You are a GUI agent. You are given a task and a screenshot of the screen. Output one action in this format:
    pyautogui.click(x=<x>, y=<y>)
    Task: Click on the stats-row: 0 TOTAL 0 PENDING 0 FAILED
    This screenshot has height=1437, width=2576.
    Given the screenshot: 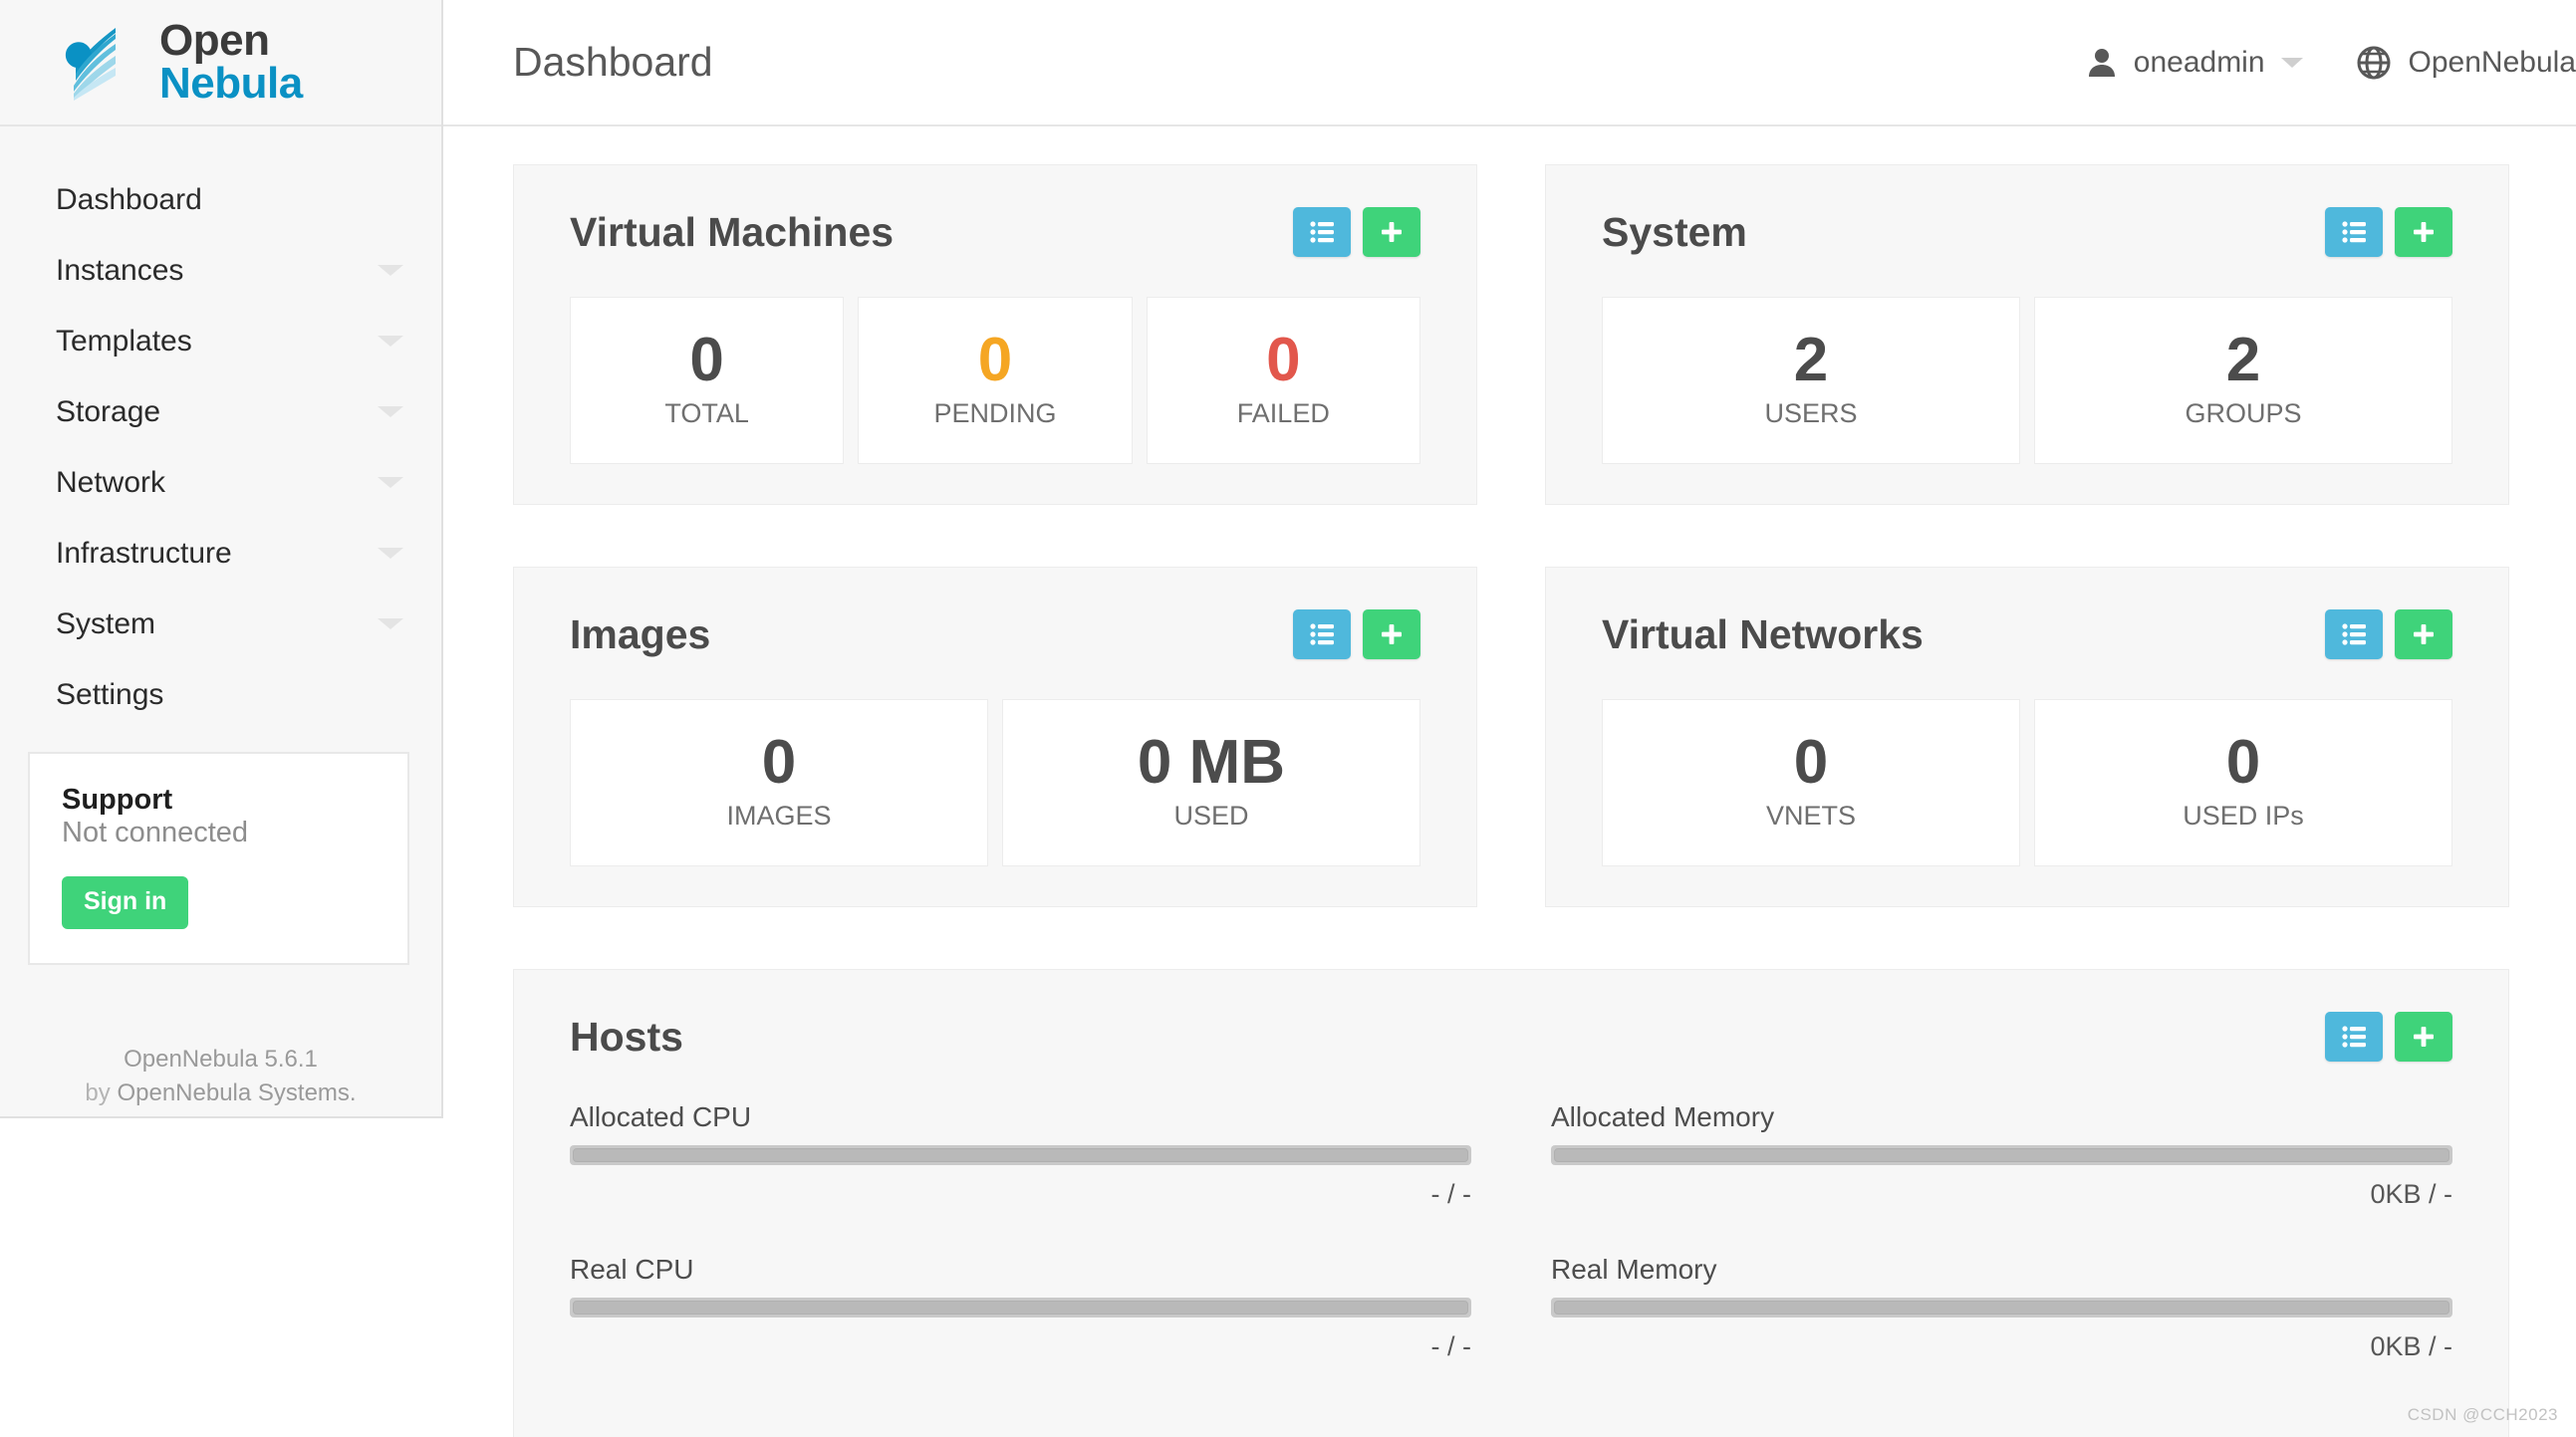 What is the action you would take?
    pyautogui.click(x=995, y=381)
    